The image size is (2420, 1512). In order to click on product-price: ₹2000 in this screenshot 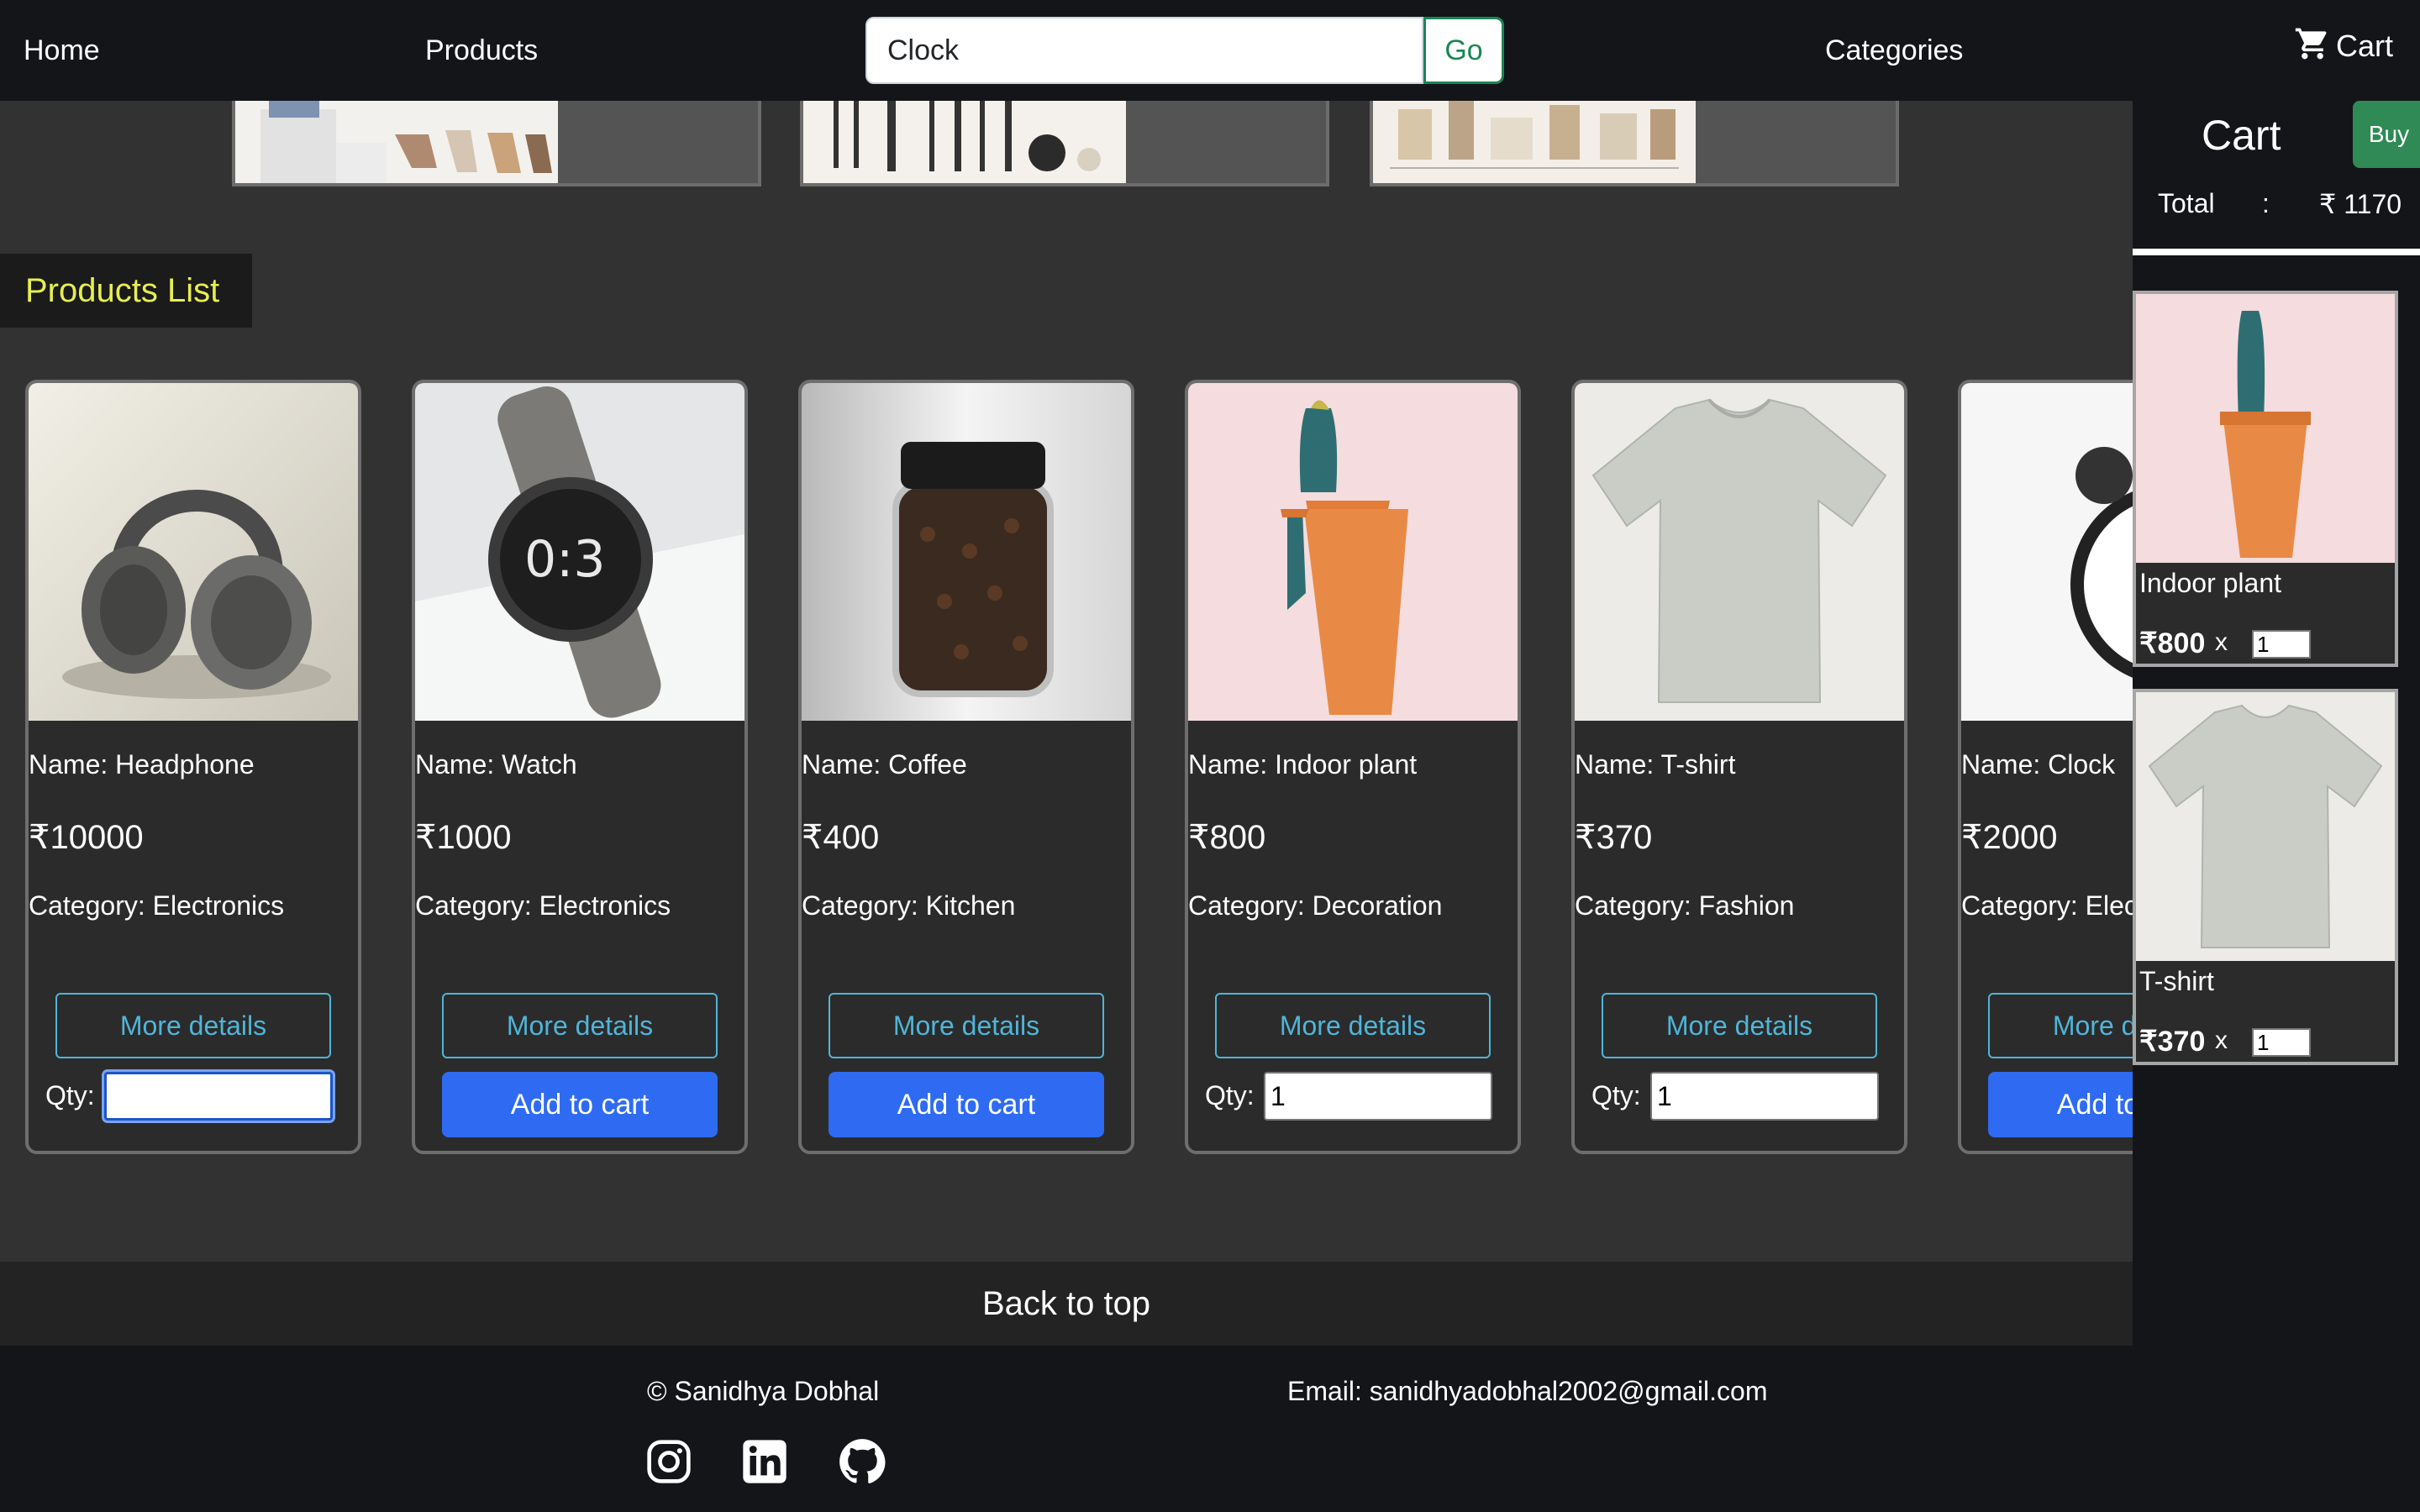, I will do `click(2009, 837)`.